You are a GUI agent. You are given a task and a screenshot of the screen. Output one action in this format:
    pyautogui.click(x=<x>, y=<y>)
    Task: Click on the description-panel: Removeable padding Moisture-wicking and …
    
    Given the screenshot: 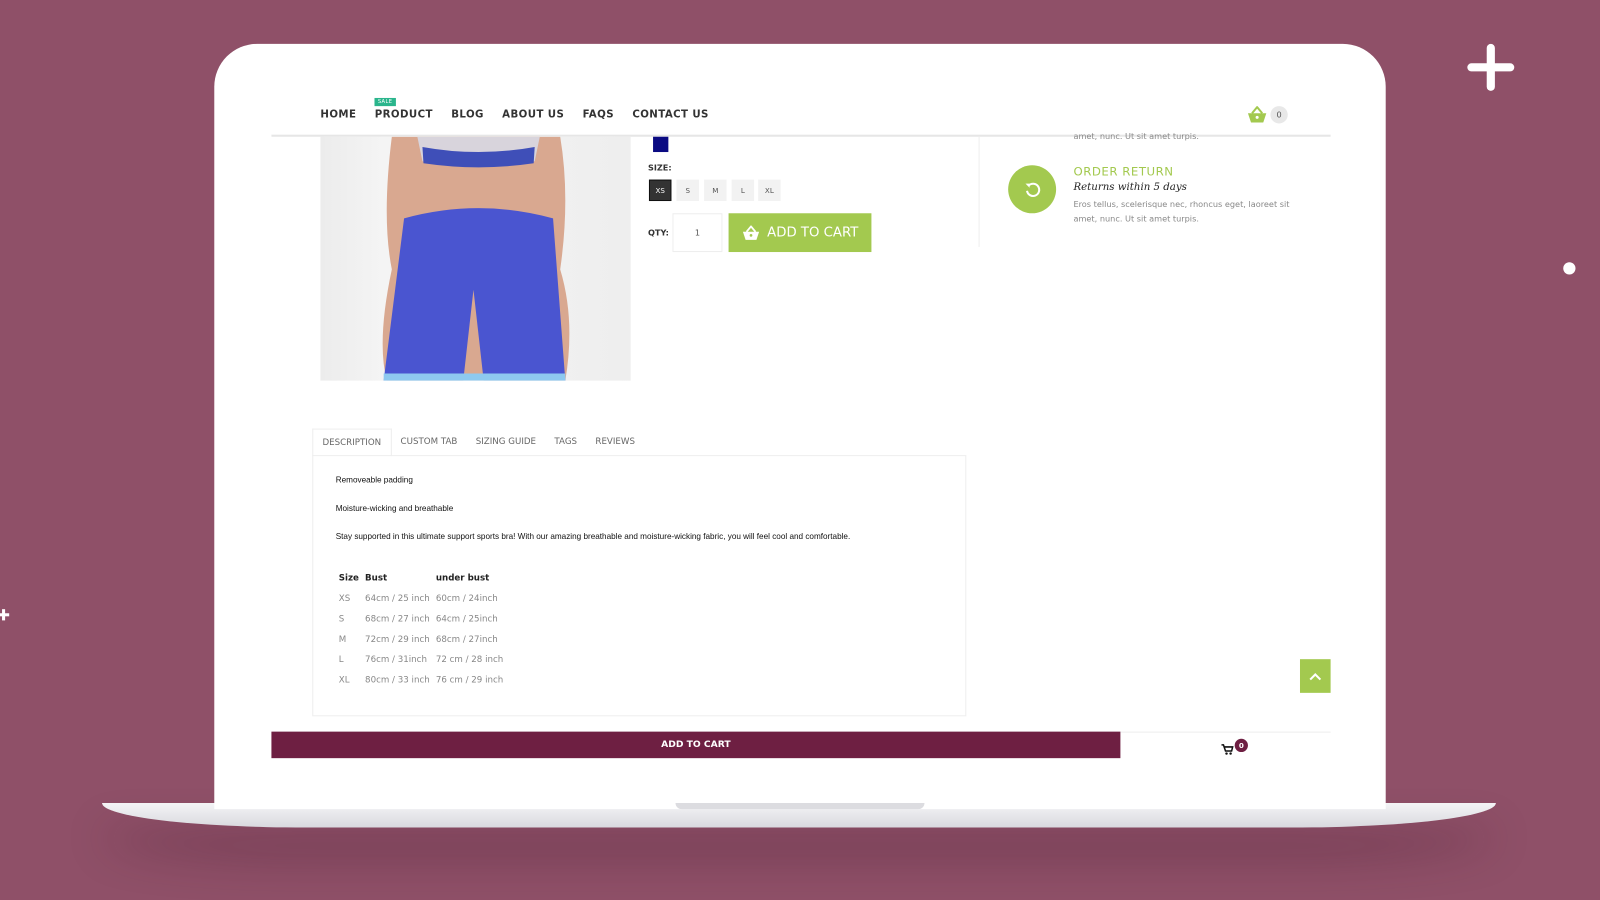 What is the action you would take?
    pyautogui.click(x=639, y=586)
    